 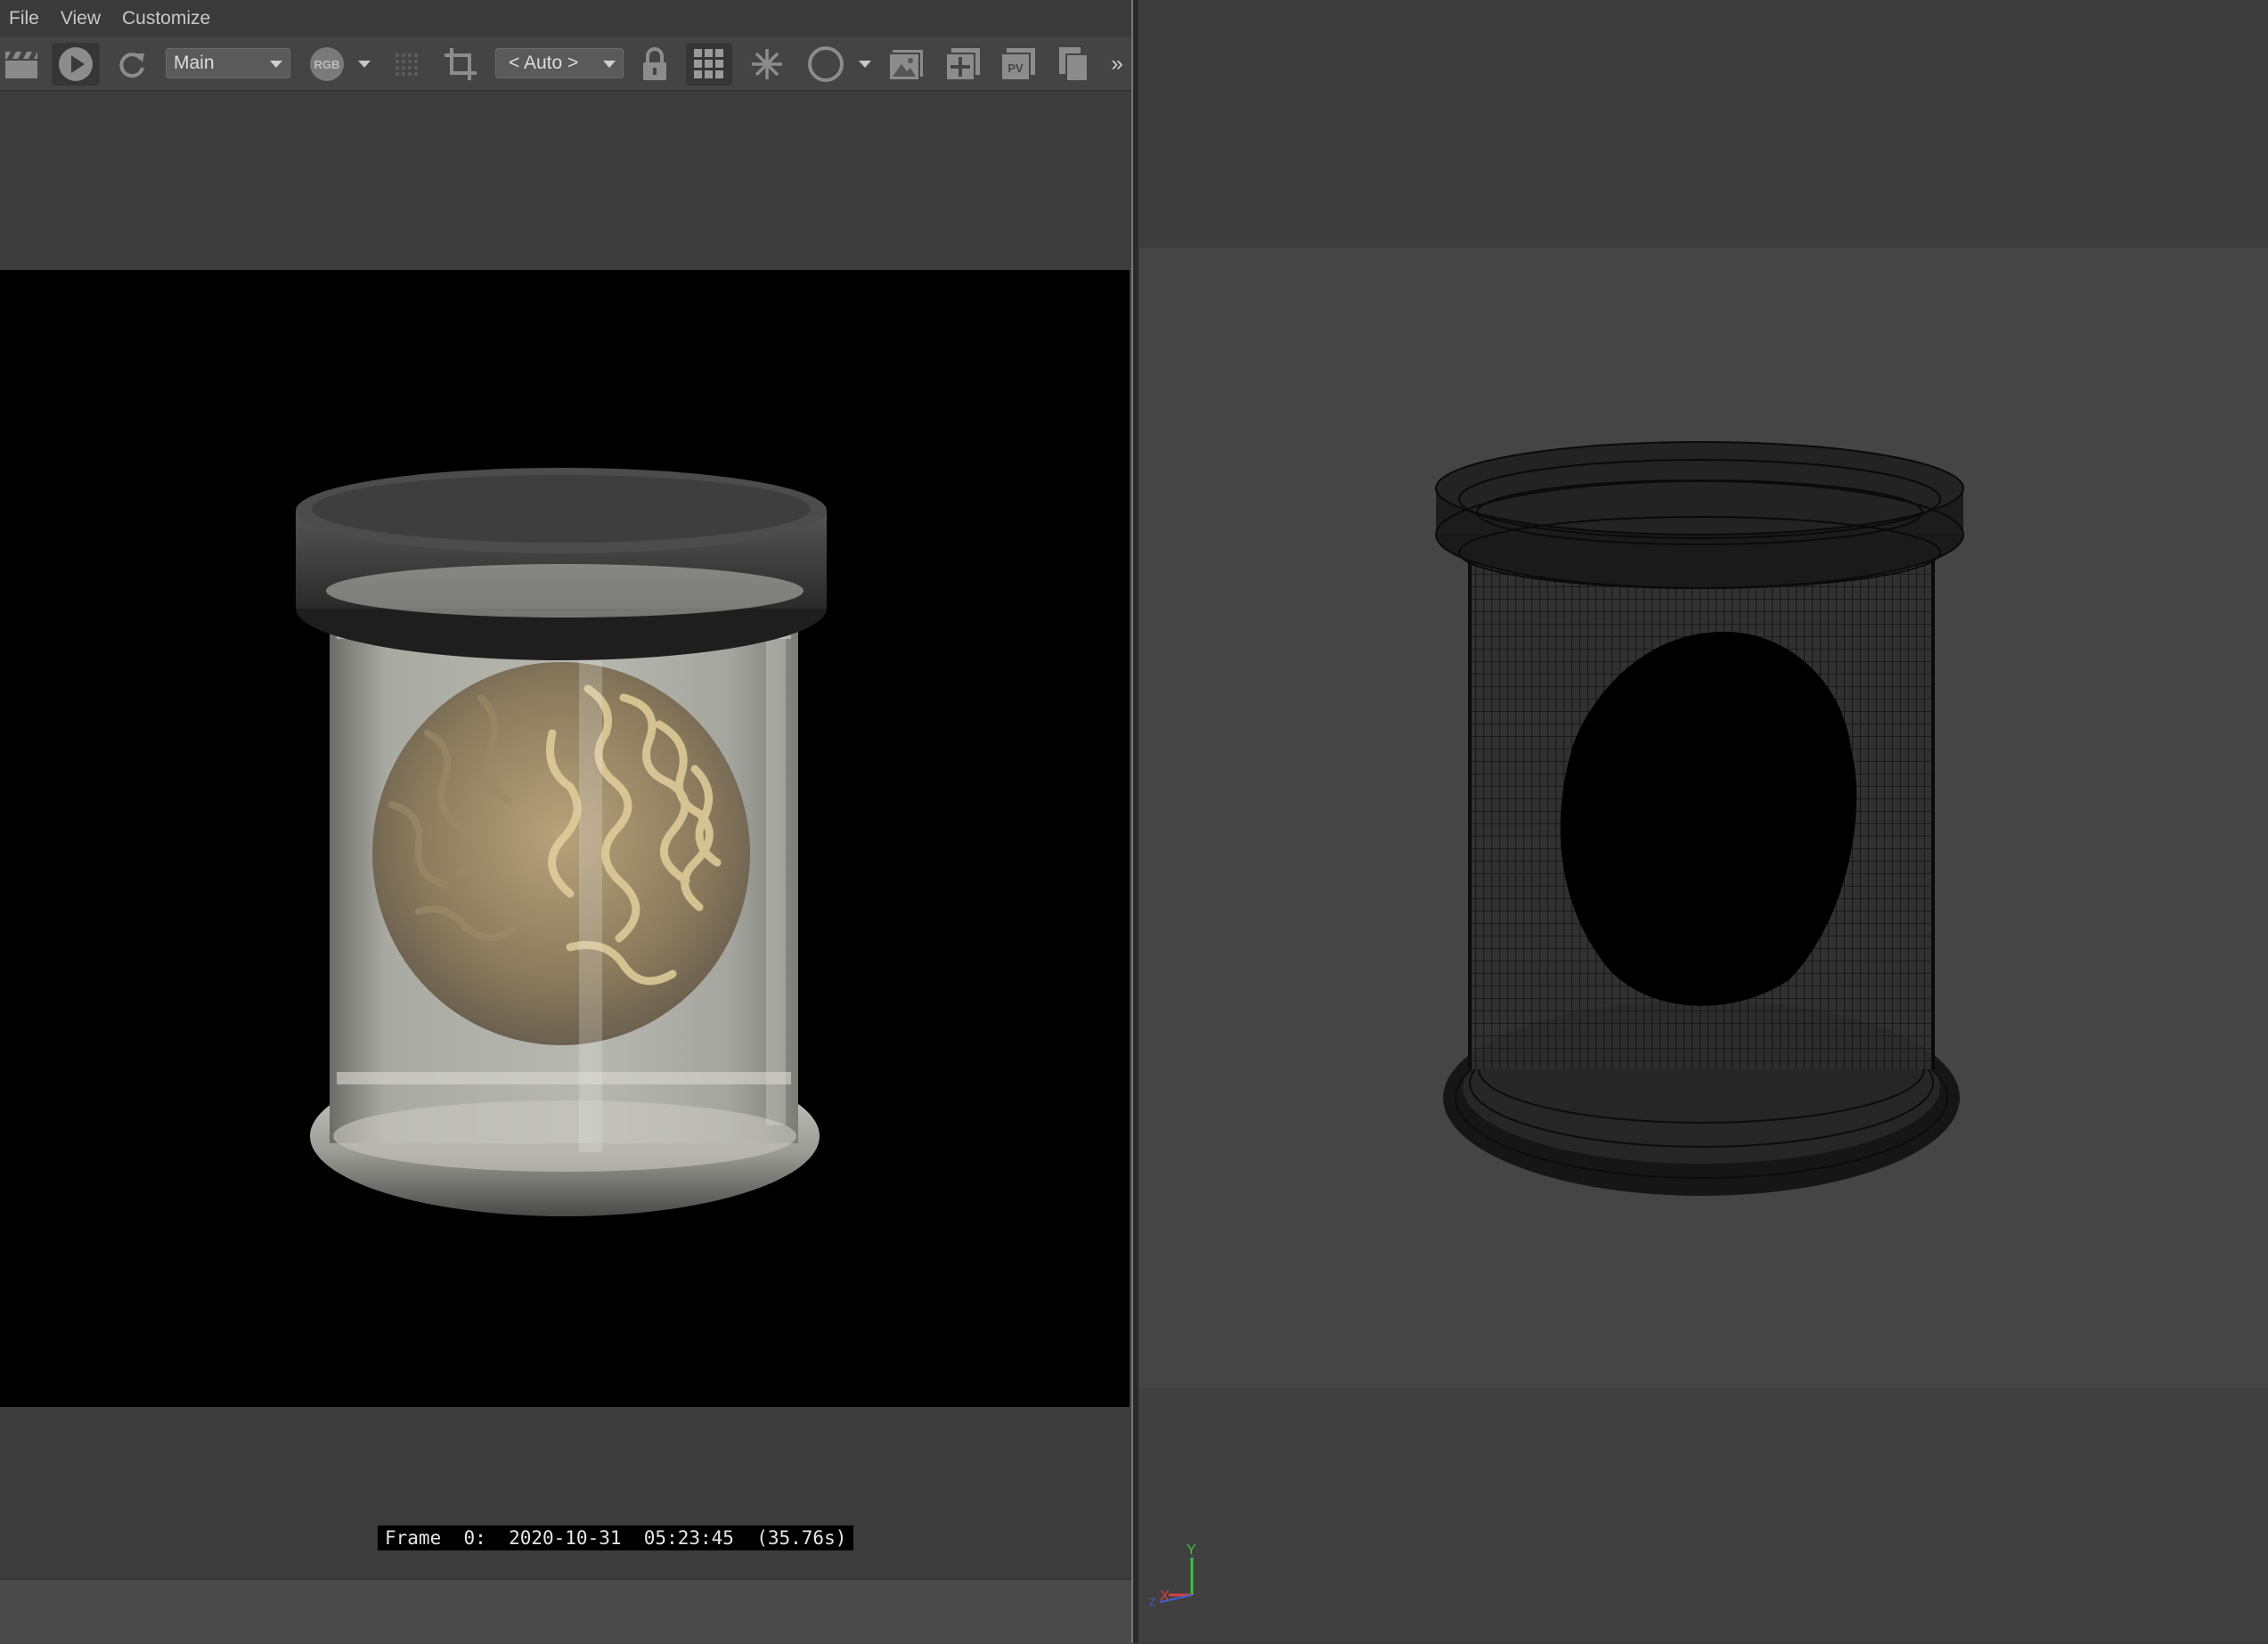 I want to click on vfb-toolbar: Main RGB < Auto > PV », so click(x=565, y=64).